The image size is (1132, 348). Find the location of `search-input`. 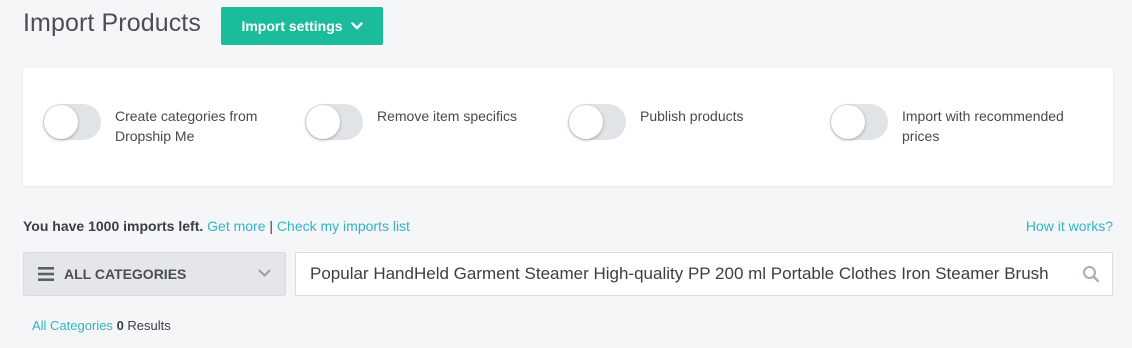

search-input is located at coordinates (682, 274).